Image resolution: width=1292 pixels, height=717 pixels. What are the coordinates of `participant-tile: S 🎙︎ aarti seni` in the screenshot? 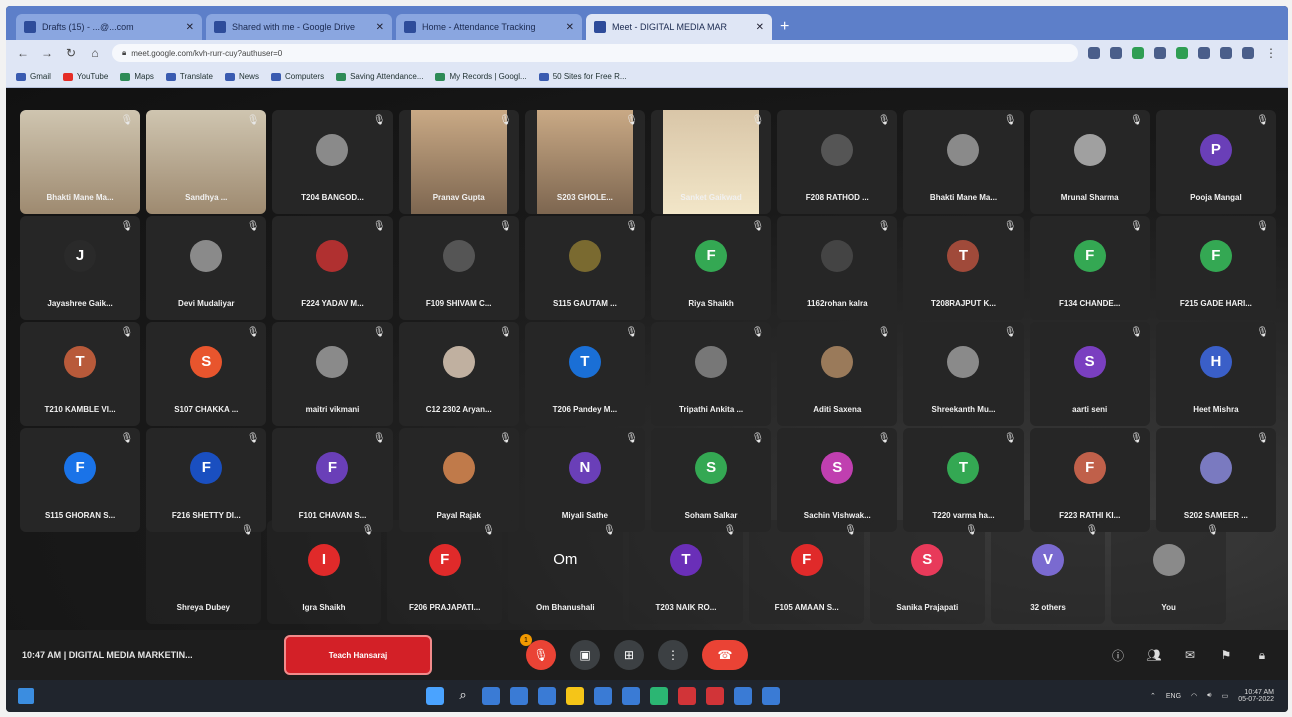 It's located at (1089, 374).